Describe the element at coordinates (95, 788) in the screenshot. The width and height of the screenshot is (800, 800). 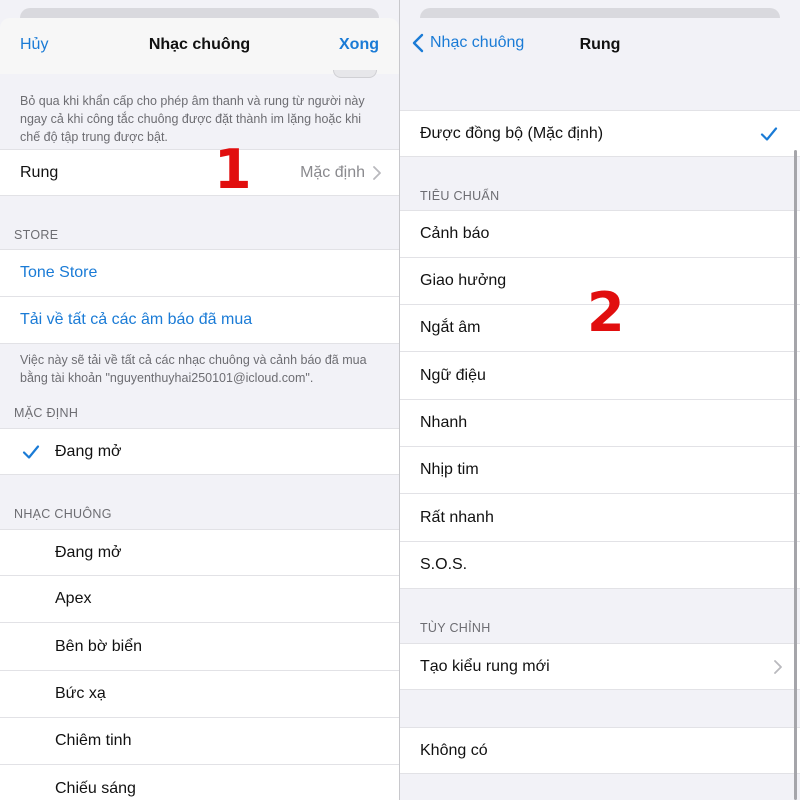
I see `ringtone-label: Chiếu sáng` at that location.